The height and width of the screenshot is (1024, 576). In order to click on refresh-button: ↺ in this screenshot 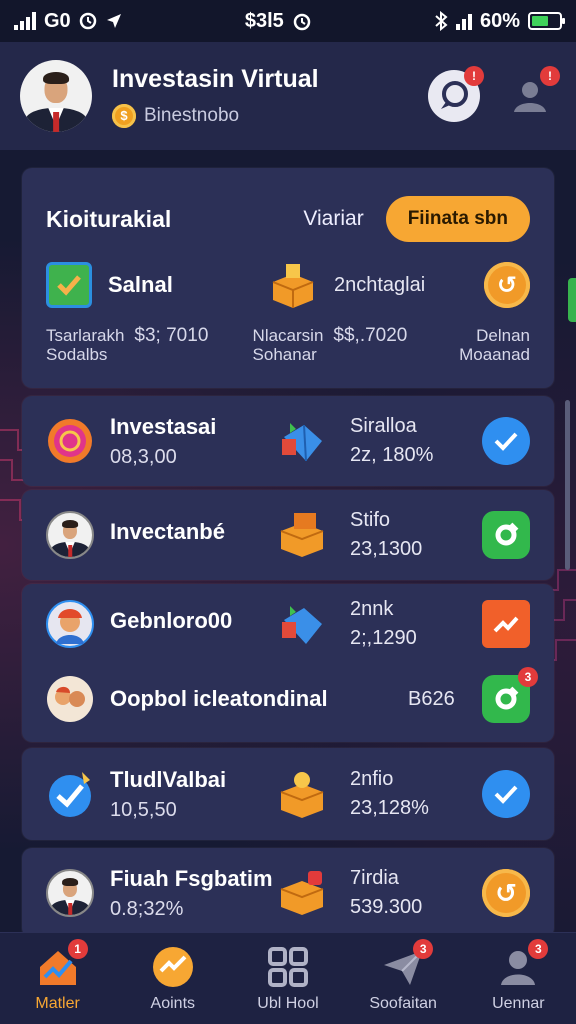, I will do `click(506, 893)`.